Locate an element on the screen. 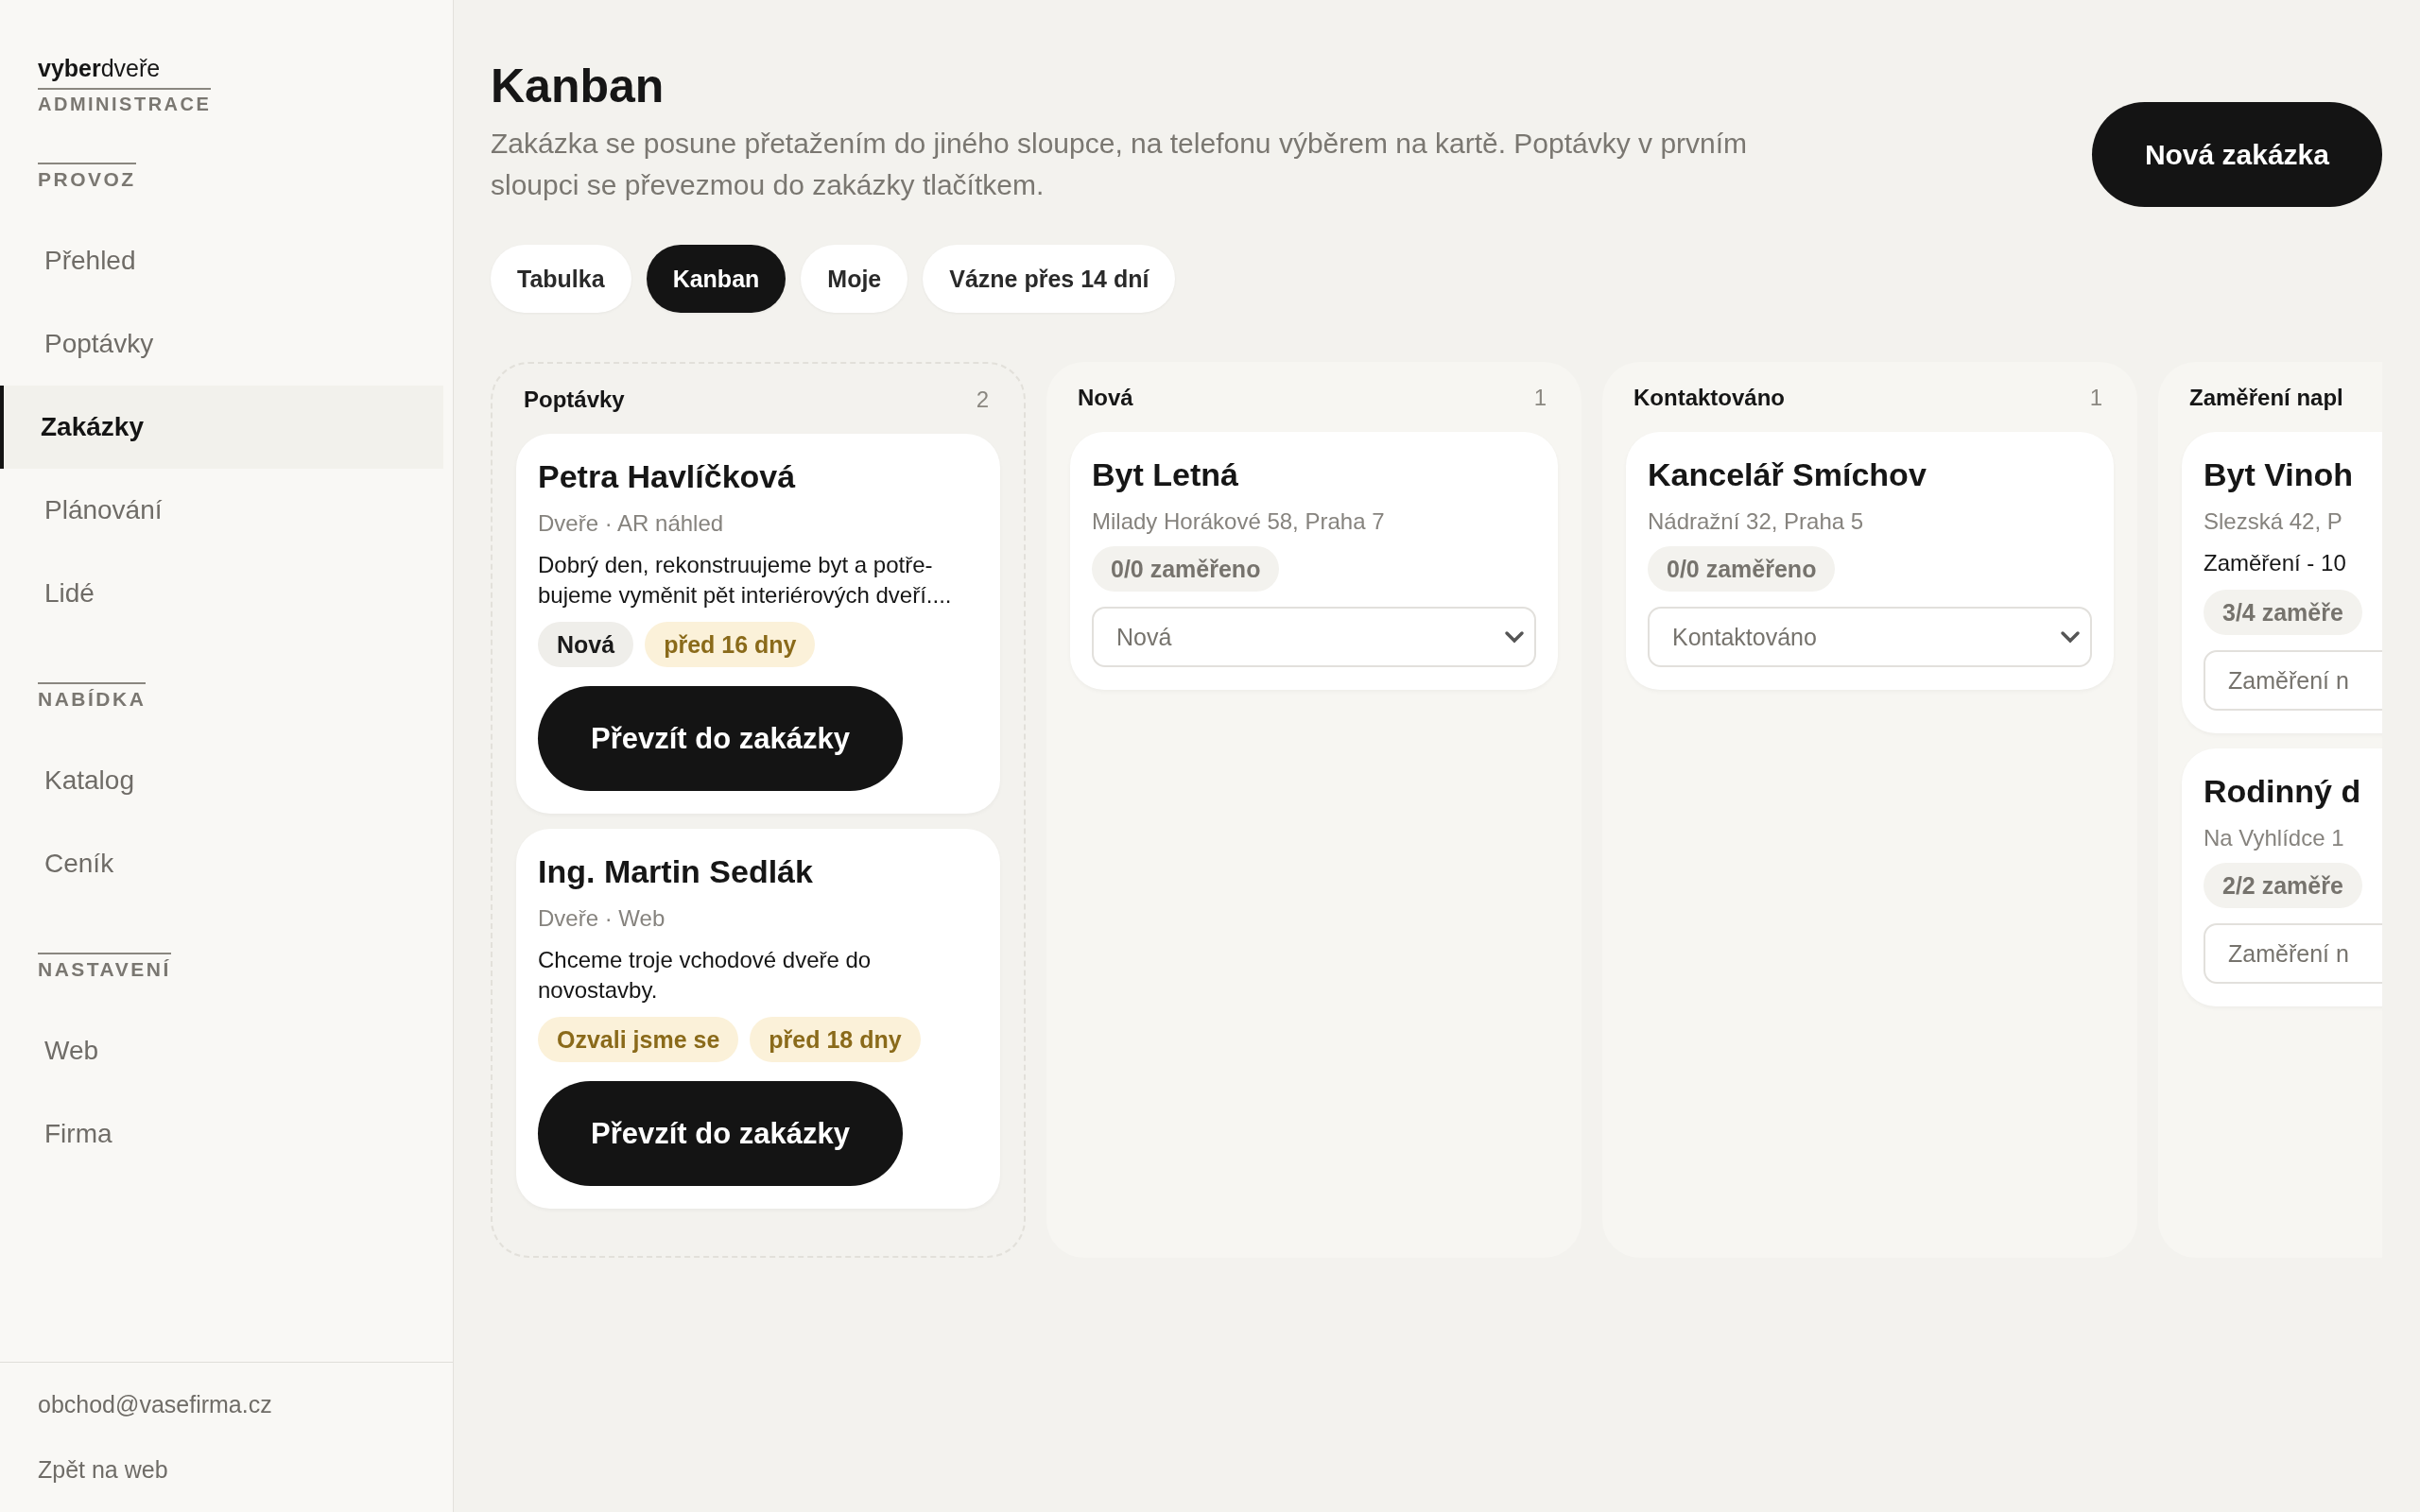 The image size is (2420, 1512). card-title: Petra Havlíčková is located at coordinates (667, 476).